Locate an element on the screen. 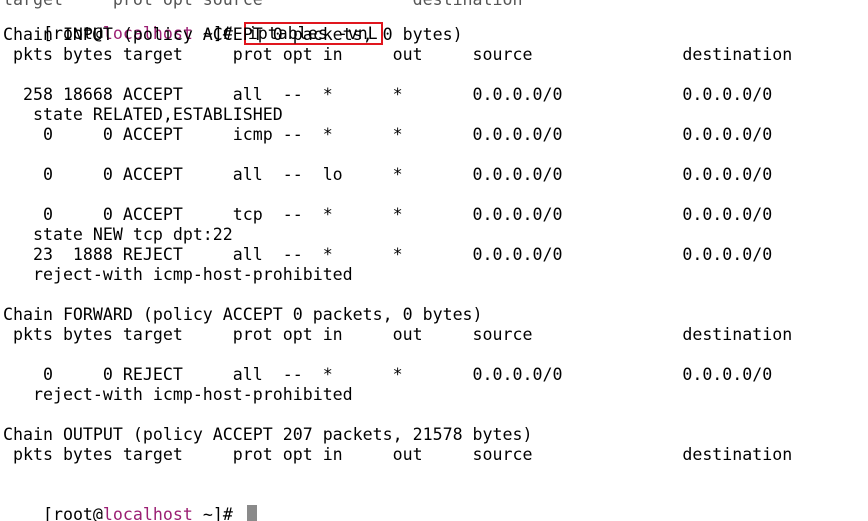 The image size is (868, 521). prompt-hostname: localhost is located at coordinates (147, 513).